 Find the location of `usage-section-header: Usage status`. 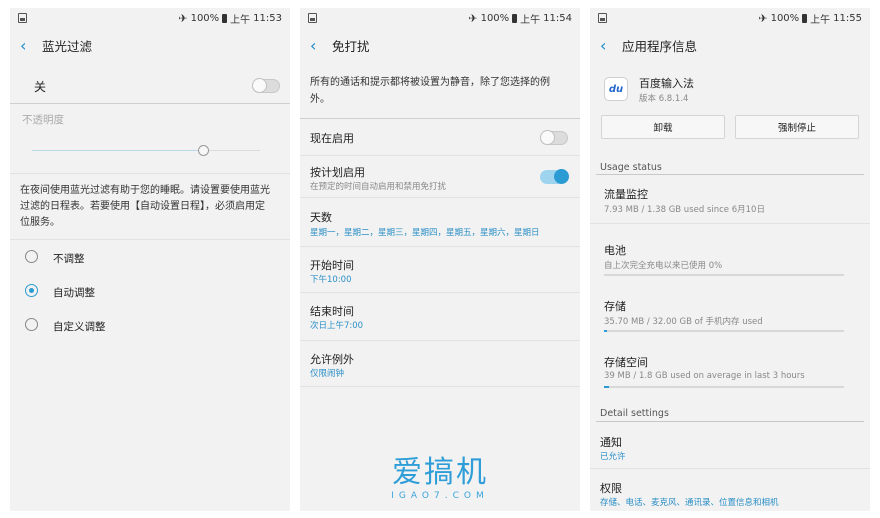

usage-section-header: Usage status is located at coordinates (631, 167).